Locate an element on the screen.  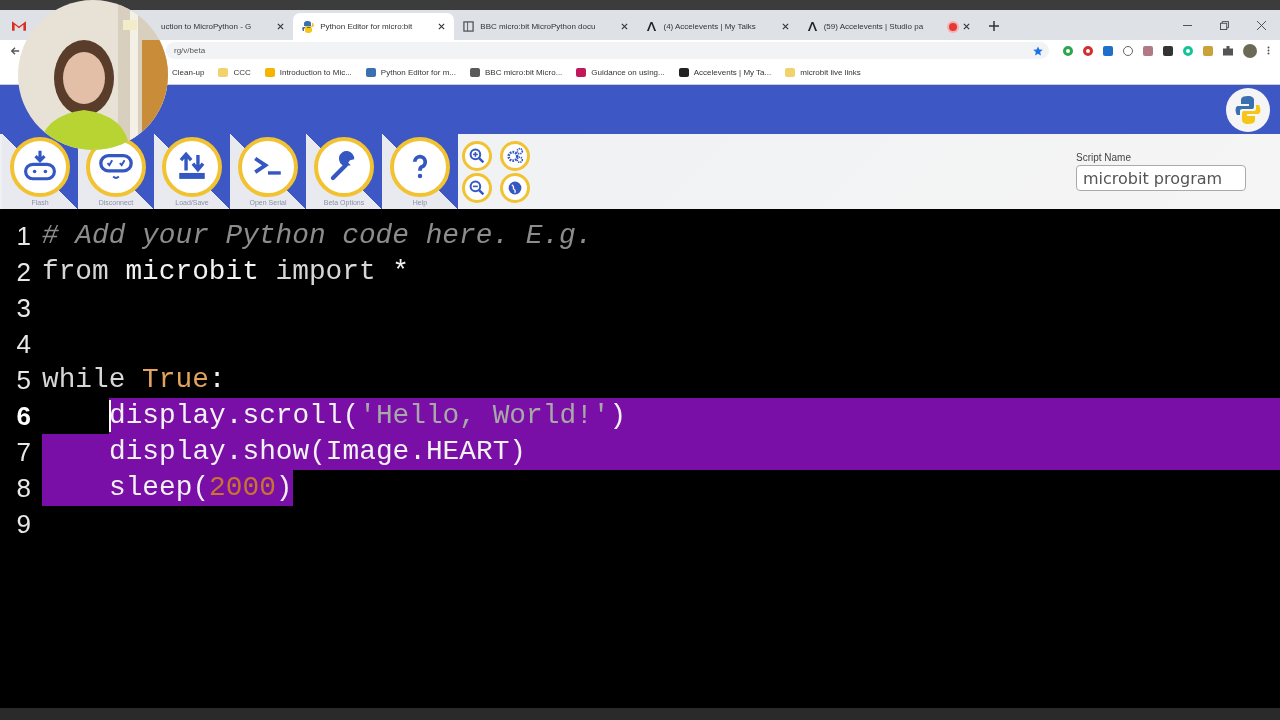
profile-avatar is located at coordinates (1250, 50).